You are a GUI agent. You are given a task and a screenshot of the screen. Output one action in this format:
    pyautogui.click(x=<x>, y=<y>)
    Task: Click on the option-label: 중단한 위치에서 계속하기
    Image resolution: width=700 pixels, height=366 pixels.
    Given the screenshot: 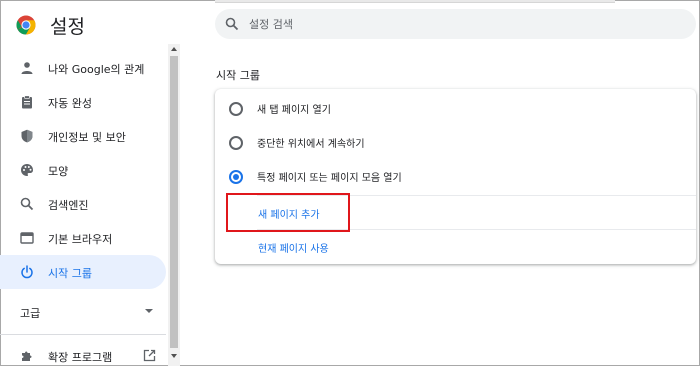 What is the action you would take?
    pyautogui.click(x=311, y=144)
    